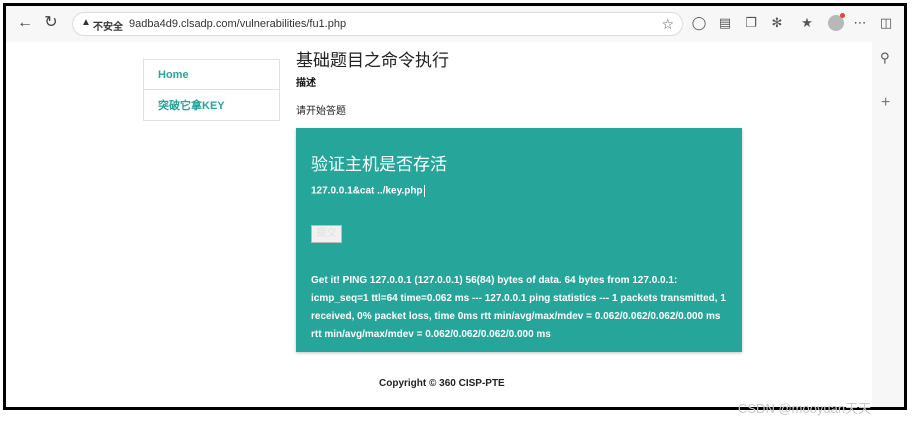 The width and height of the screenshot is (915, 423). What do you see at coordinates (860, 23) in the screenshot?
I see `more-icon: ⋯` at bounding box center [860, 23].